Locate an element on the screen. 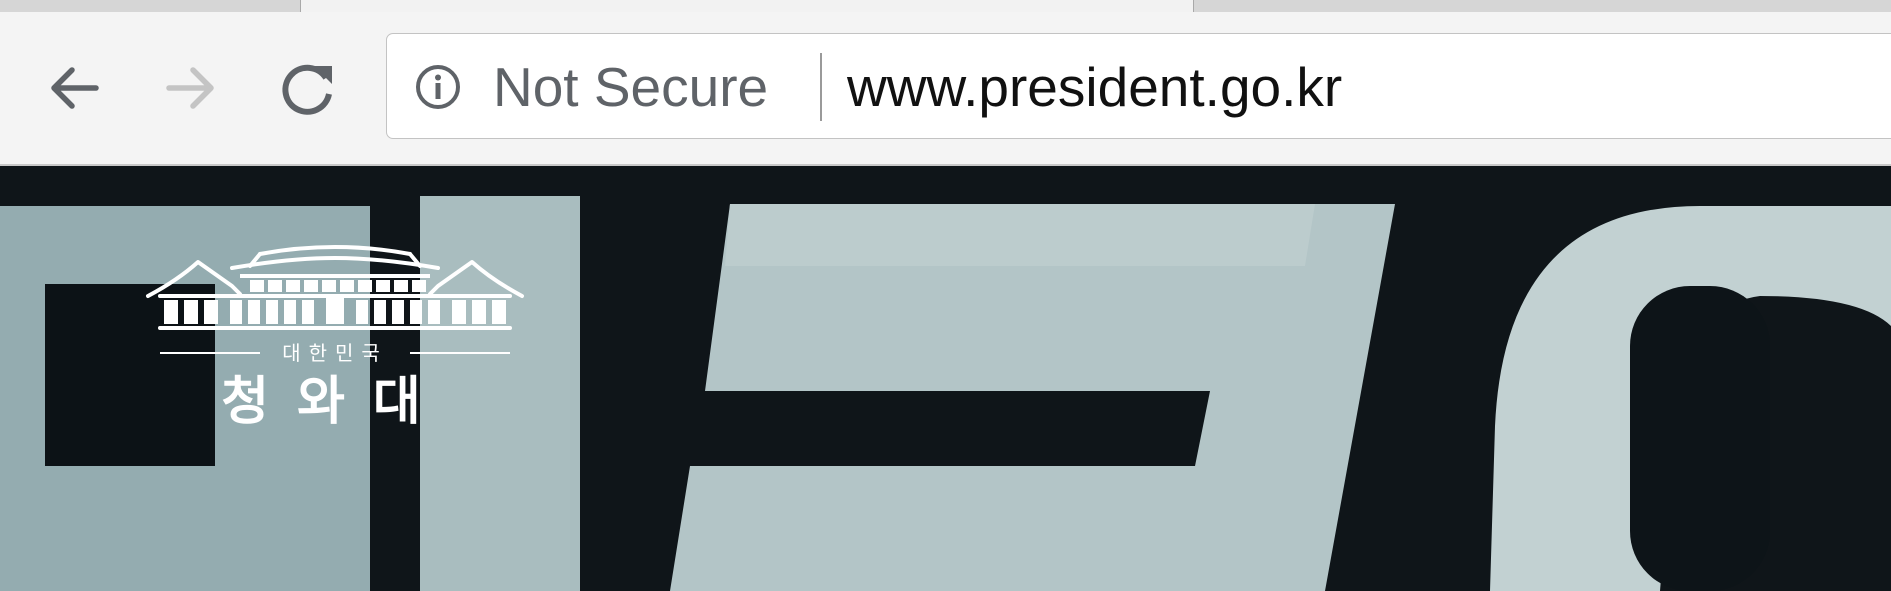 The width and height of the screenshot is (1891, 591). logo-subtitle: 대한민국 is located at coordinates (335, 353).